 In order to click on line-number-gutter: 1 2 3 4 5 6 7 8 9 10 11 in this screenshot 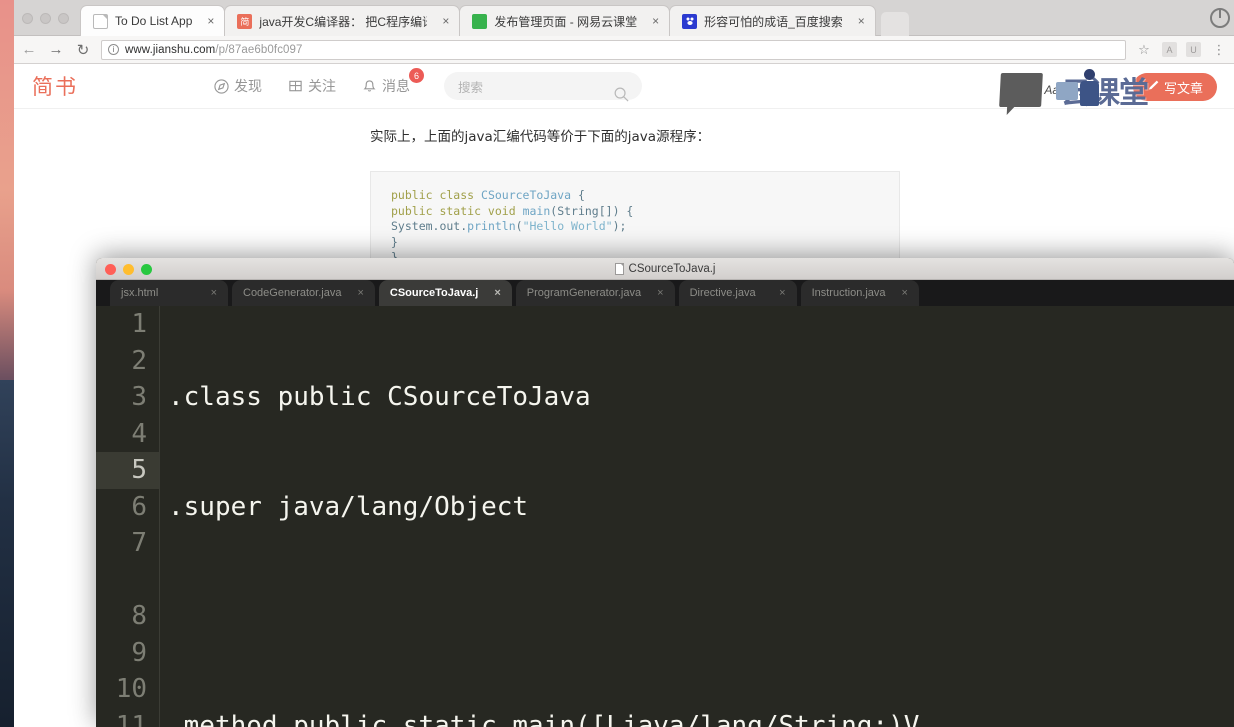, I will do `click(128, 516)`.